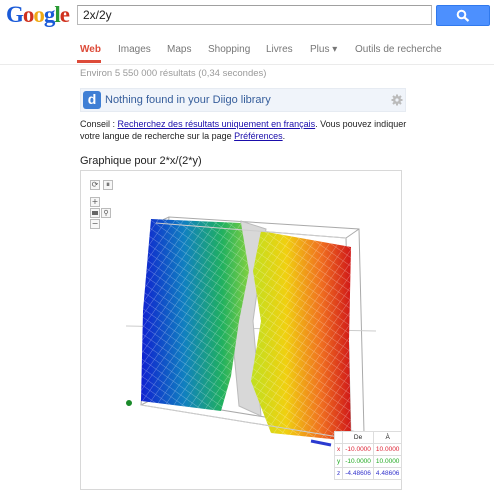 The height and width of the screenshot is (500, 494). I want to click on logo-letter: g, so click(49, 14).